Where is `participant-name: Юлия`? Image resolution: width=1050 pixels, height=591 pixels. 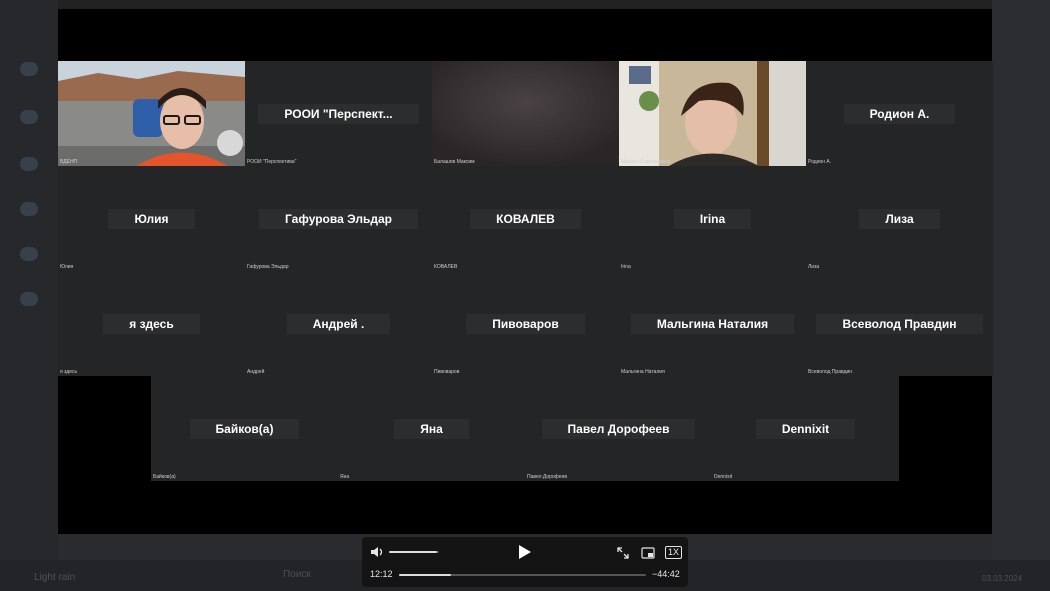 participant-name: Юлия is located at coordinates (151, 218).